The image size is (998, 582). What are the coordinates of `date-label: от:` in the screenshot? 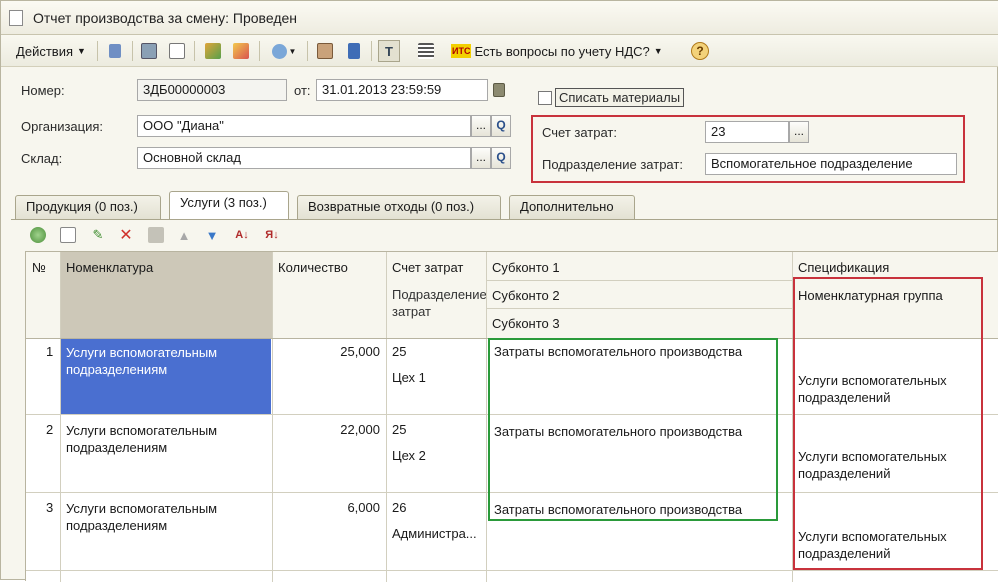 It's located at (302, 90).